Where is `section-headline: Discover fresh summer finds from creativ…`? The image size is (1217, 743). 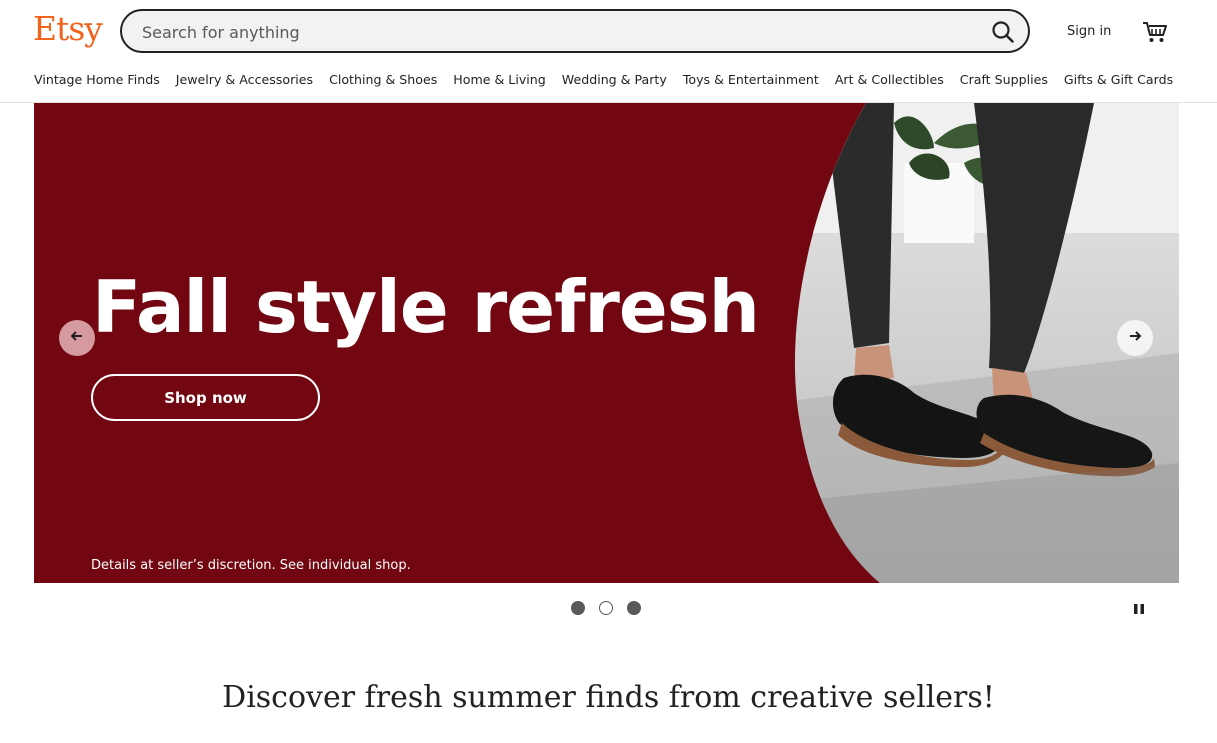
section-headline: Discover fresh summer finds from creativ… is located at coordinates (608, 697).